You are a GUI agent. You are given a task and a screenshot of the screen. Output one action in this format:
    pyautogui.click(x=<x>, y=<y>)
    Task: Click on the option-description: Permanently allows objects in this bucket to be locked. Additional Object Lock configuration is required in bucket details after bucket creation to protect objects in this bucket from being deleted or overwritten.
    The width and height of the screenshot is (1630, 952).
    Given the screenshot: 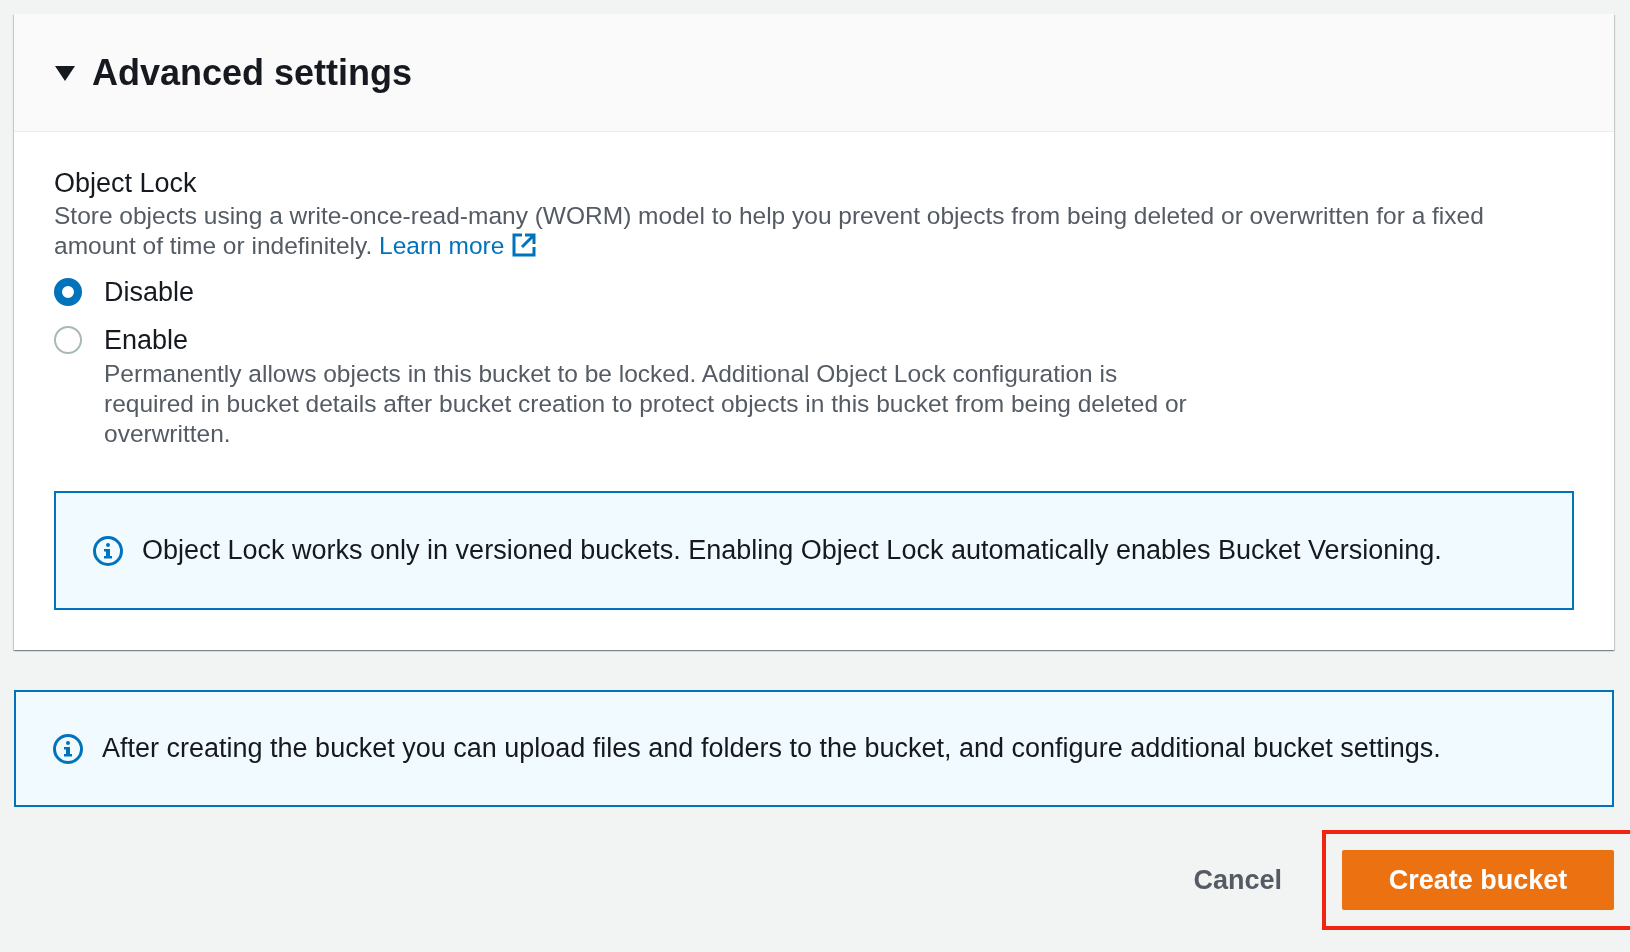 What is the action you would take?
    pyautogui.click(x=646, y=404)
    